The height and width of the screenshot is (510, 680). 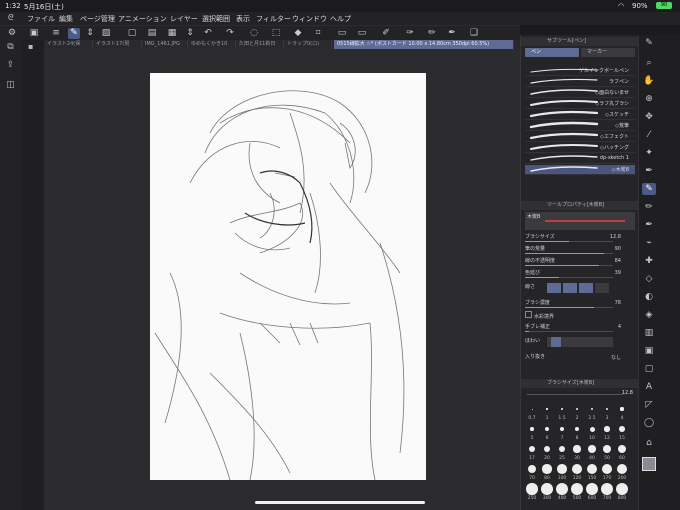 What do you see at coordinates (34, 33) in the screenshot?
I see `save-icon: ▣` at bounding box center [34, 33].